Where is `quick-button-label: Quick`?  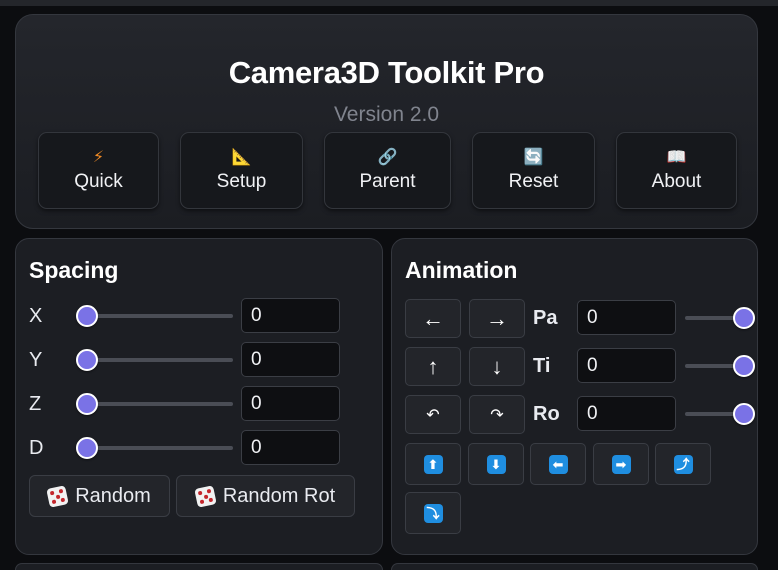 quick-button-label: Quick is located at coordinates (98, 181).